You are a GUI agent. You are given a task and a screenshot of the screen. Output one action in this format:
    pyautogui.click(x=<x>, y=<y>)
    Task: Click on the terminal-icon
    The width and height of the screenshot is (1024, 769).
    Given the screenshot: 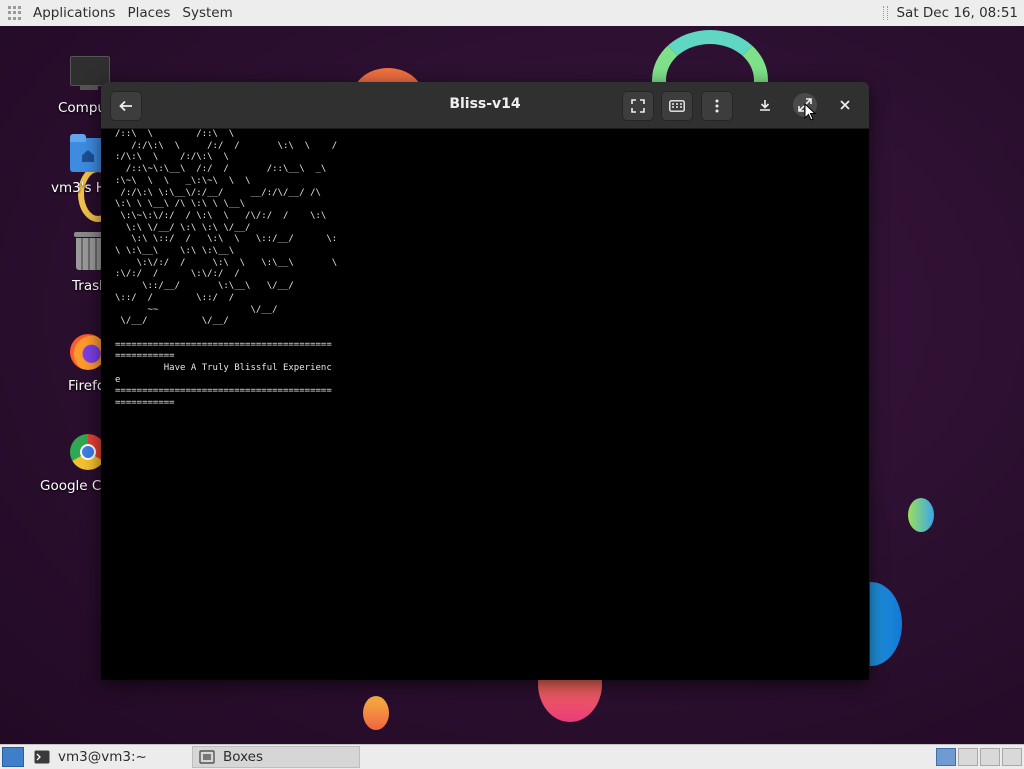 What is the action you would take?
    pyautogui.click(x=42, y=757)
    